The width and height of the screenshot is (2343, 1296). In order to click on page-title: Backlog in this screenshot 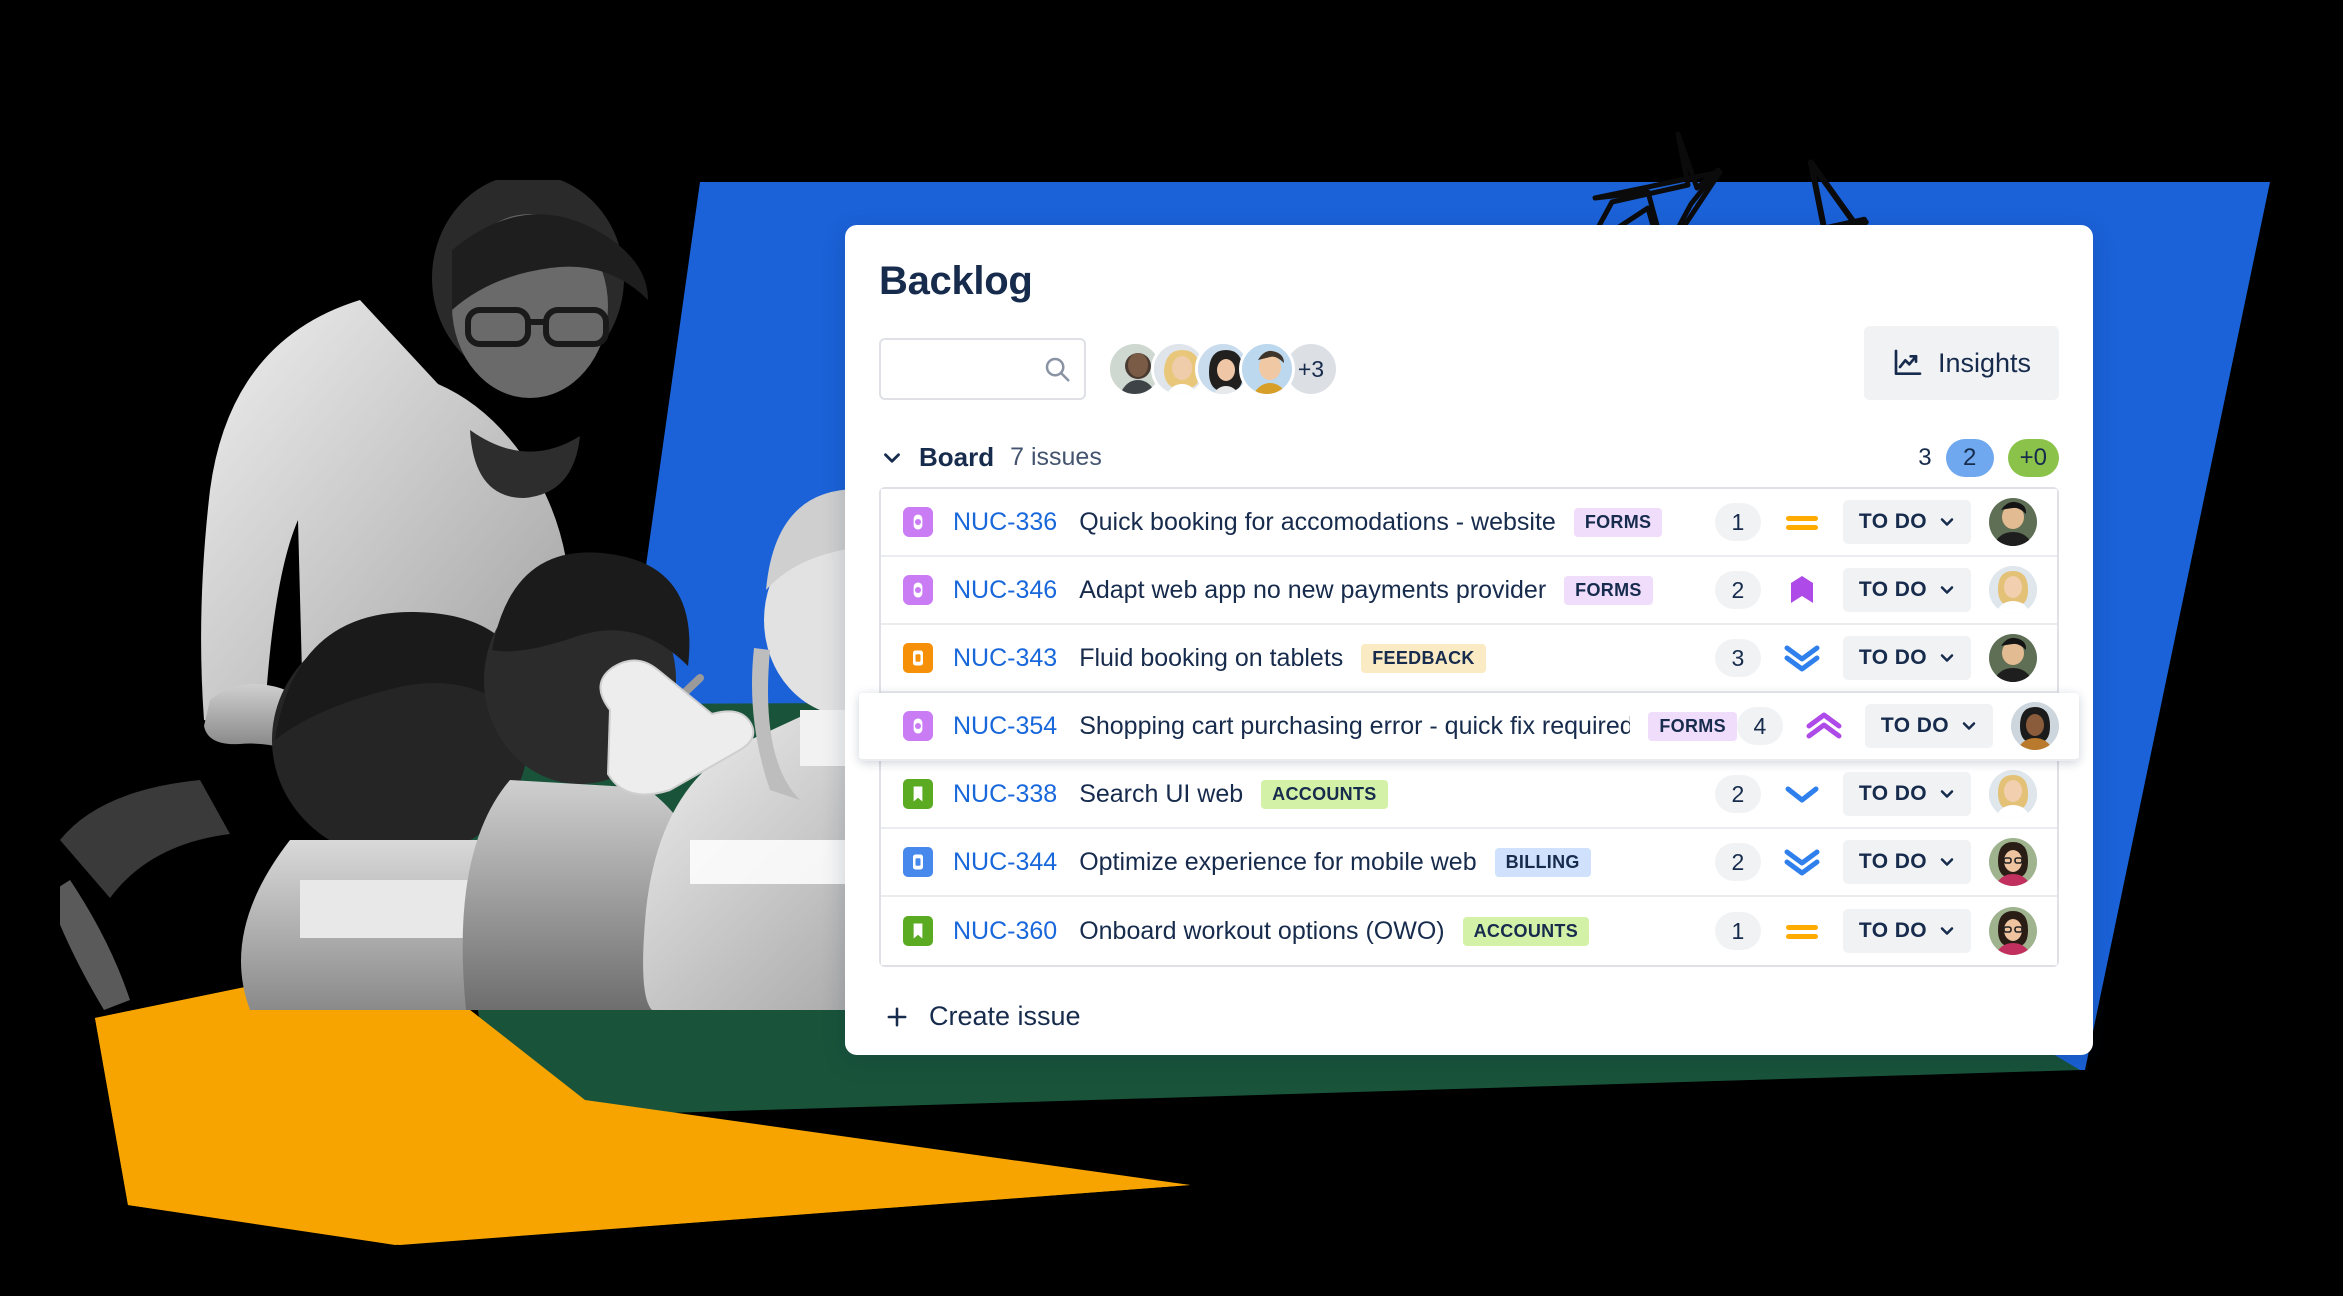, I will do `click(956, 281)`.